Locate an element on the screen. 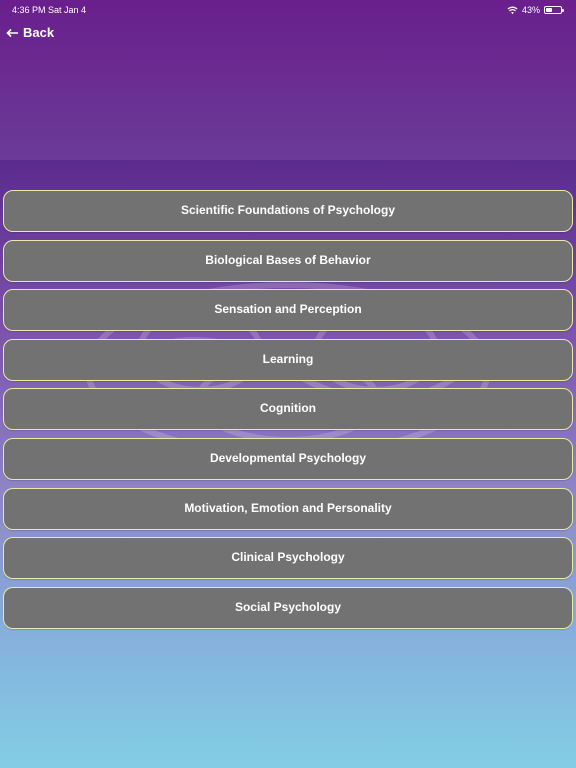 The width and height of the screenshot is (576, 768). back-arrow-icon is located at coordinates (12, 33).